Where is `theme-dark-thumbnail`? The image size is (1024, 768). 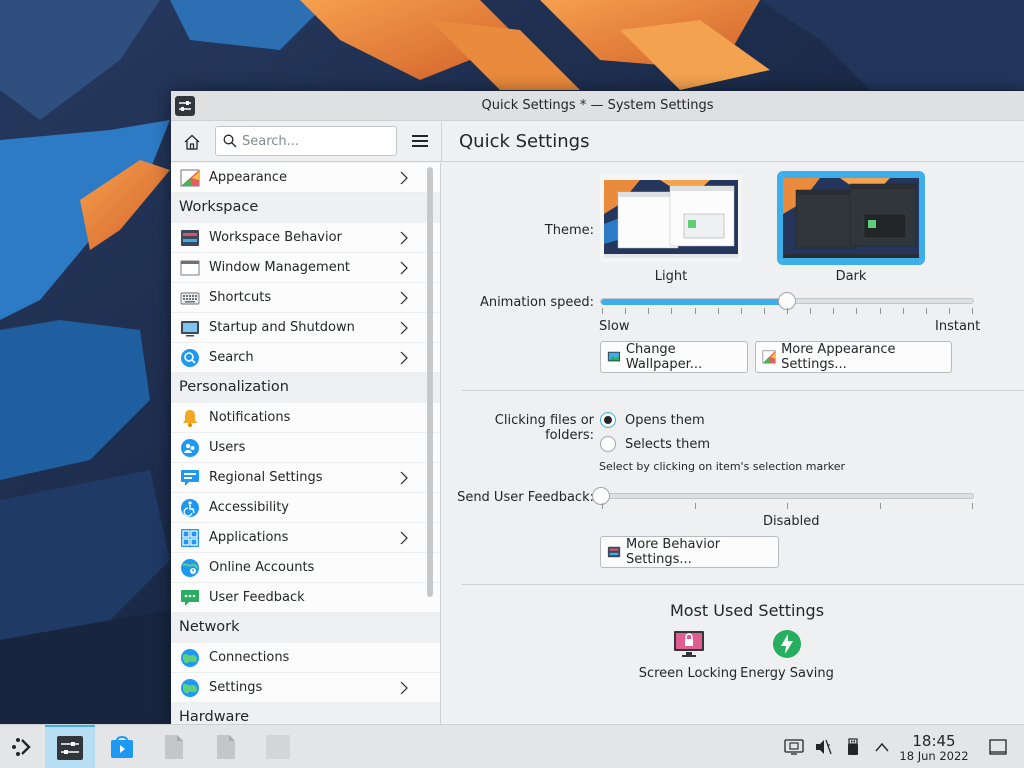
theme-dark-thumbnail is located at coordinates (851, 218).